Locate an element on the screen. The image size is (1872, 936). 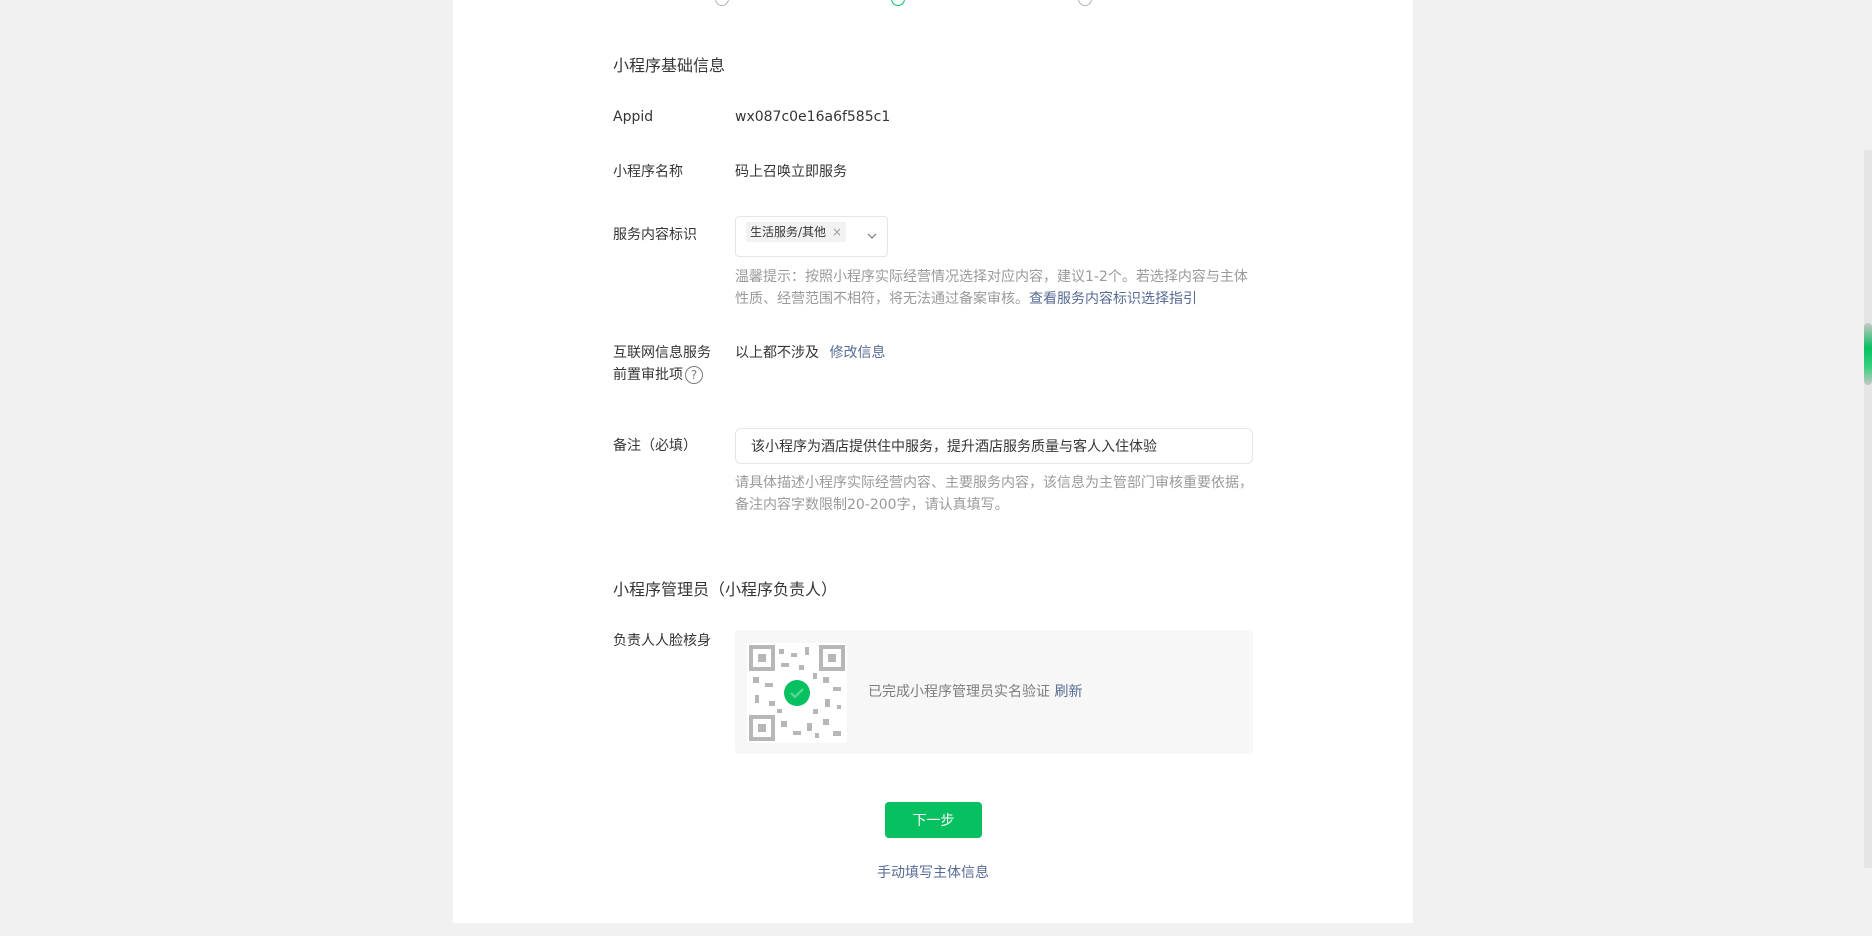
scrollbar-track is located at coordinates (1868, 509).